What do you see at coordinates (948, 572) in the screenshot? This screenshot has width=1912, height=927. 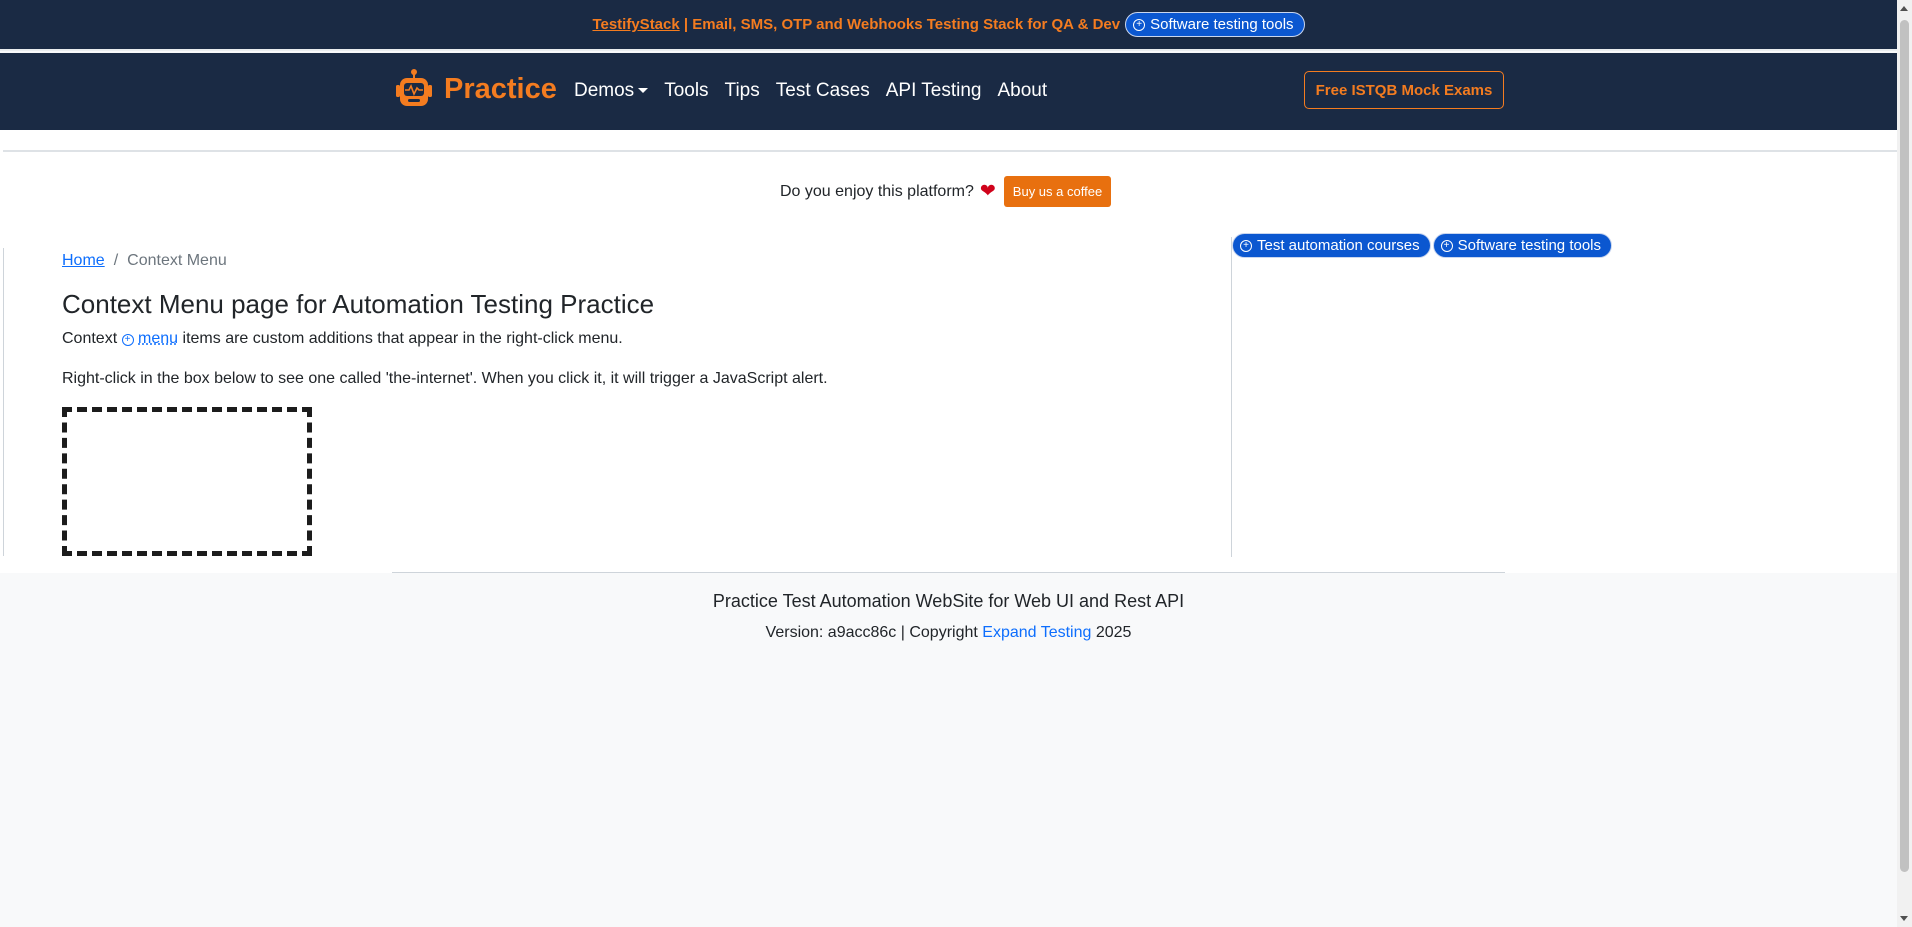 I see `footer-divider` at bounding box center [948, 572].